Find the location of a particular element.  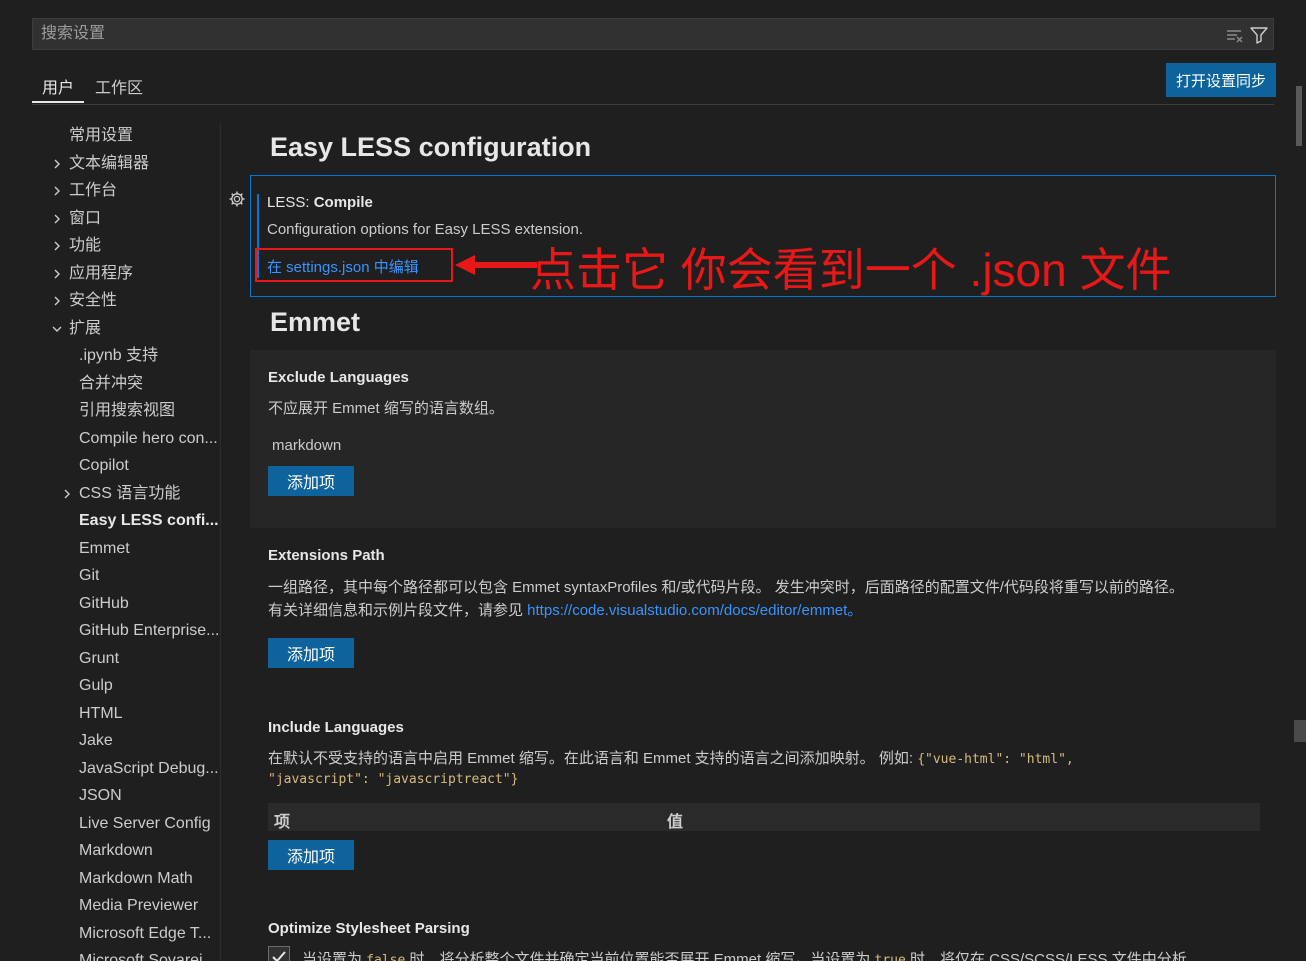

toc-item-label: Markdown is located at coordinates (116, 850).